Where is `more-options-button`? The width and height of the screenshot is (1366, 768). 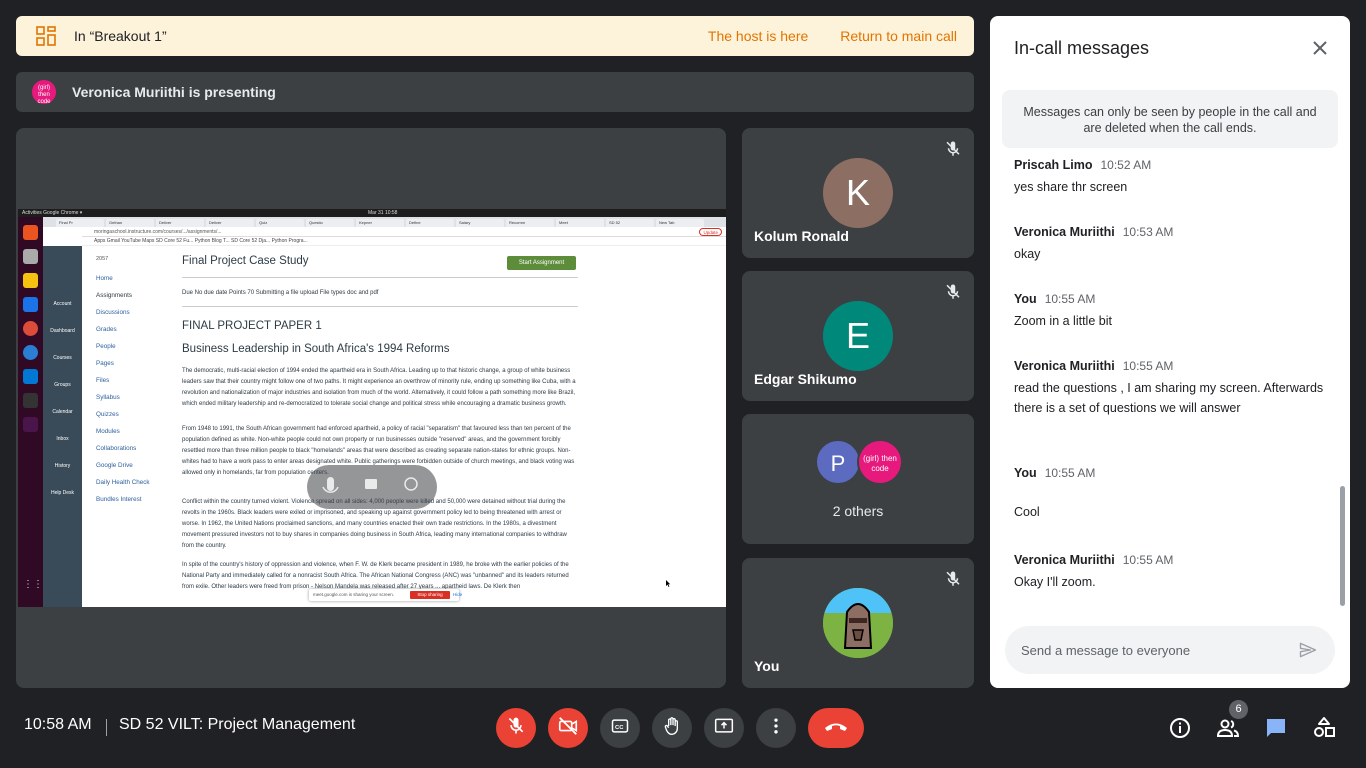
more-options-button is located at coordinates (776, 728).